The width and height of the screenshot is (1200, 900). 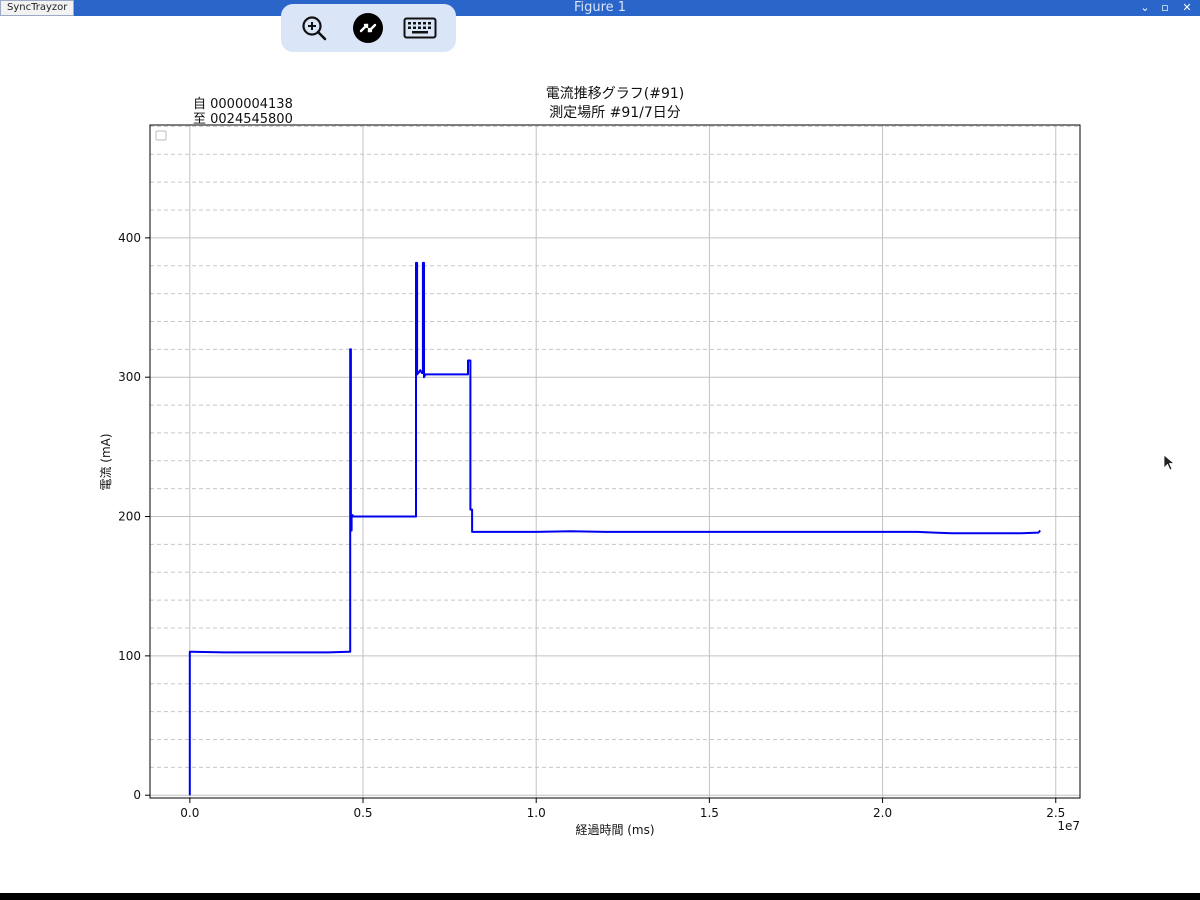 What do you see at coordinates (243, 119) in the screenshot?
I see `range-to-label: 至 0024545800` at bounding box center [243, 119].